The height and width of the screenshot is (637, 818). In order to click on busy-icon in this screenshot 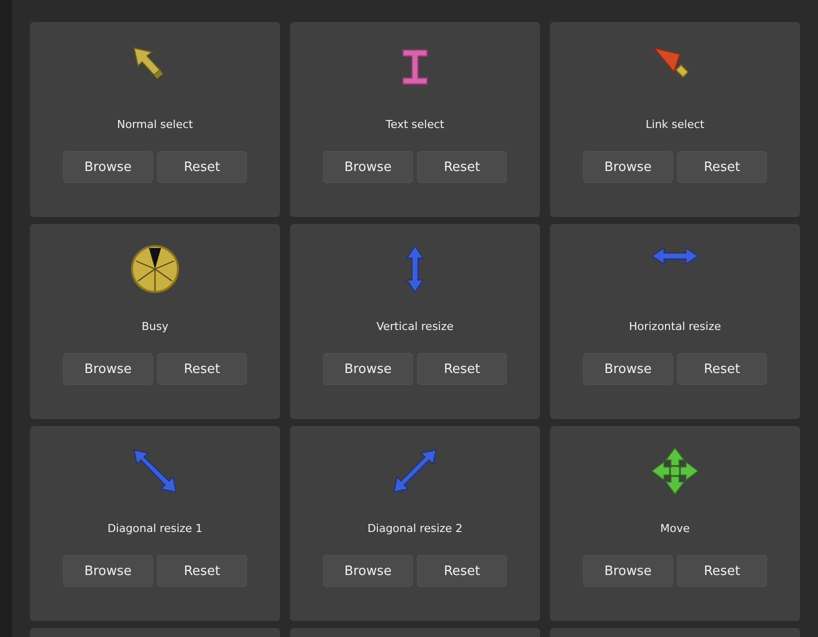, I will do `click(155, 269)`.